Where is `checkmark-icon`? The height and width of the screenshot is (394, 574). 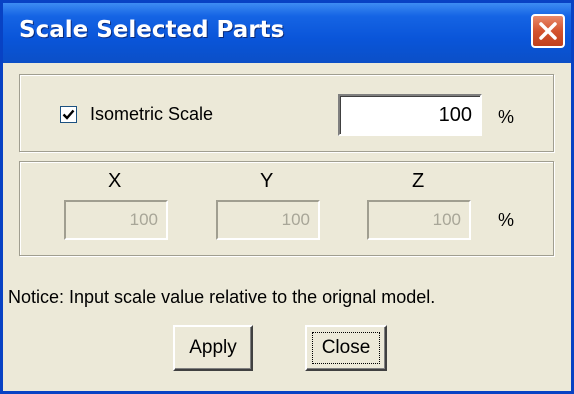
checkmark-icon is located at coordinates (68, 114).